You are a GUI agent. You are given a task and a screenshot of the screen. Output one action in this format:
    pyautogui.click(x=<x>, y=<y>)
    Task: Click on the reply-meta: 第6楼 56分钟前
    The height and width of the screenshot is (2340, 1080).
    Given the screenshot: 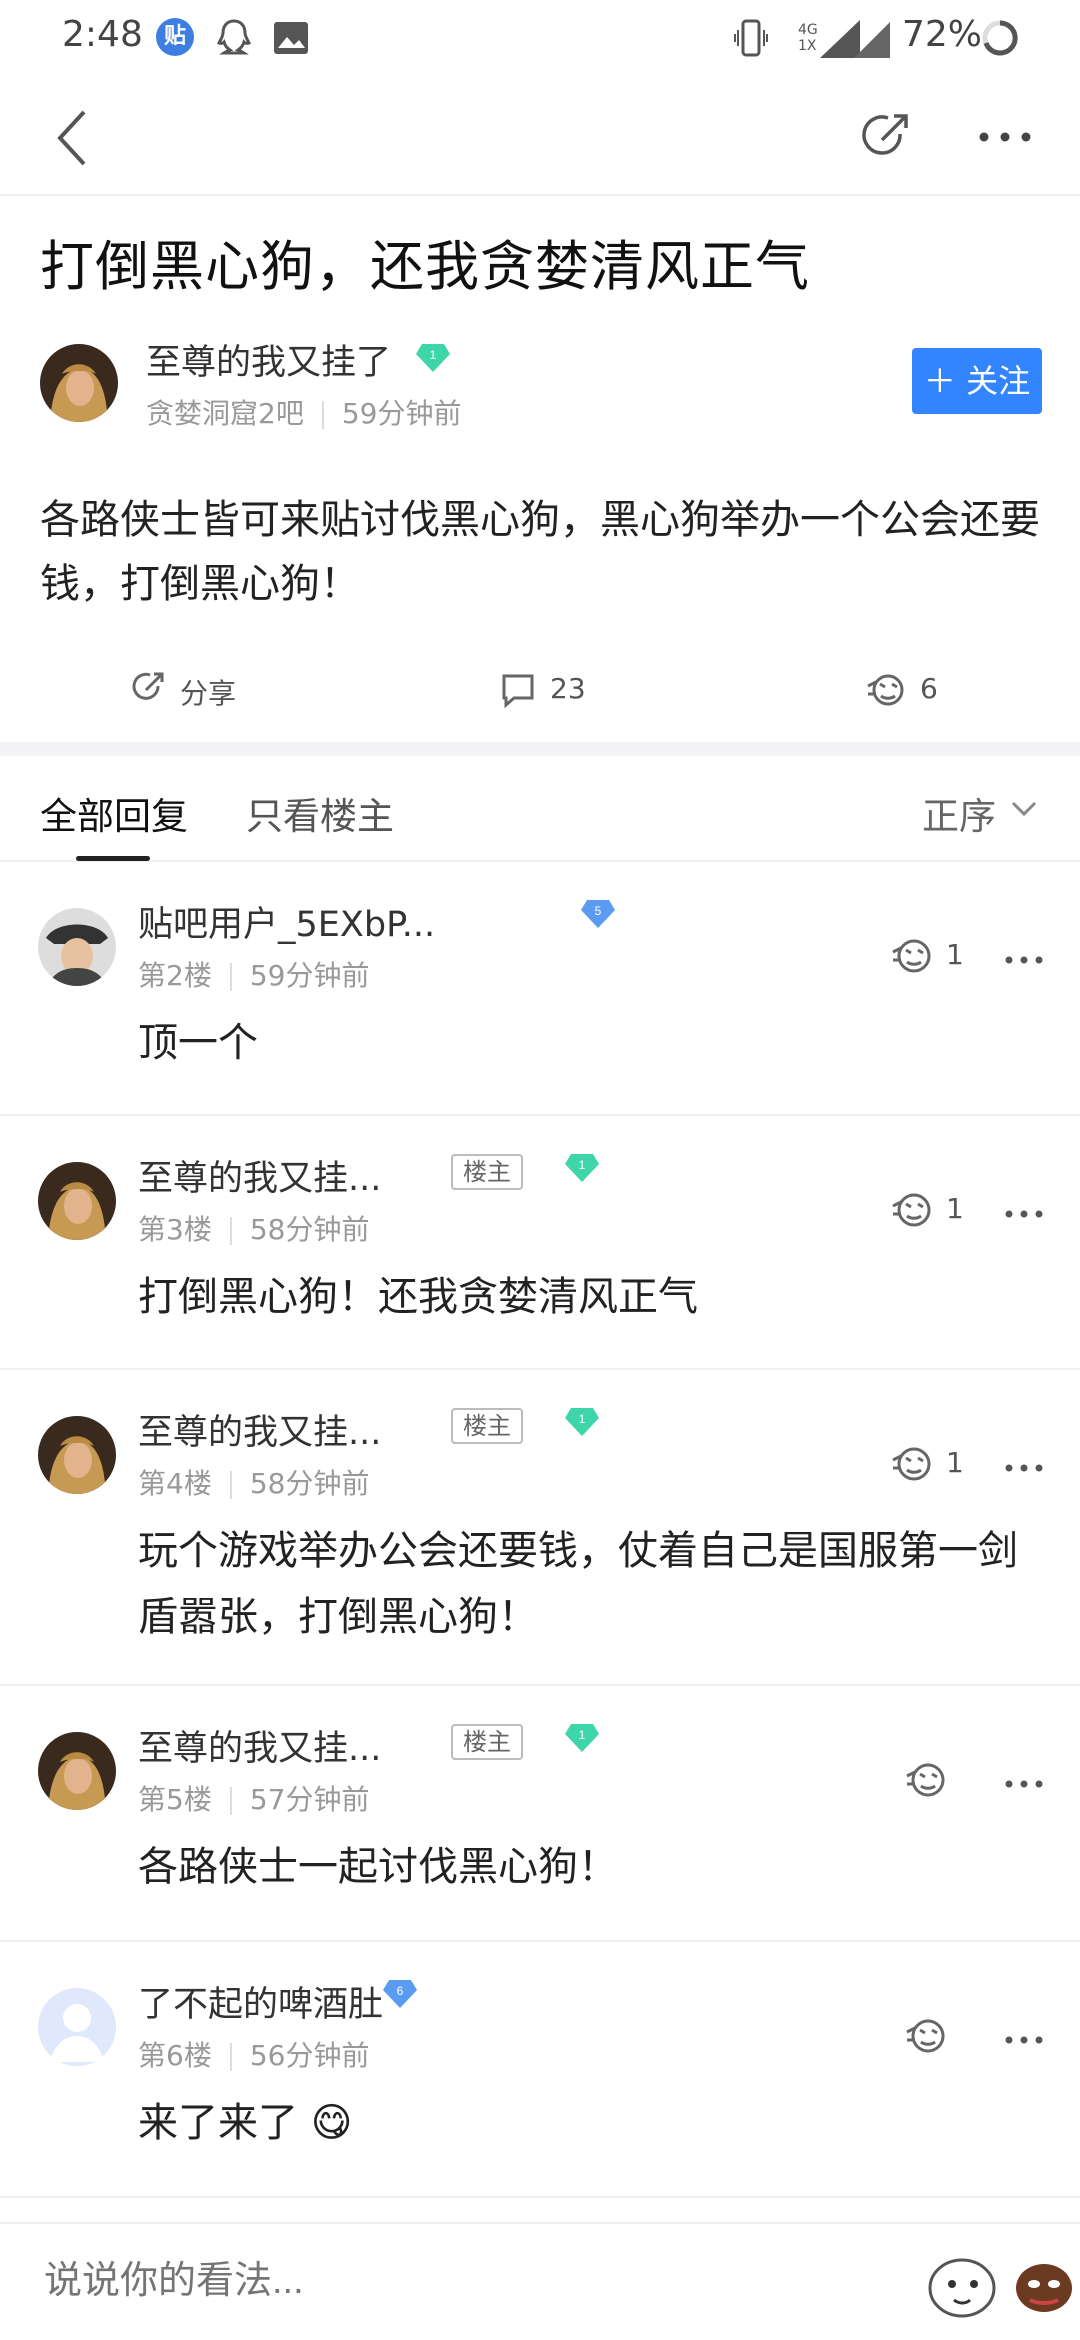 What is the action you would take?
    pyautogui.click(x=253, y=2054)
    